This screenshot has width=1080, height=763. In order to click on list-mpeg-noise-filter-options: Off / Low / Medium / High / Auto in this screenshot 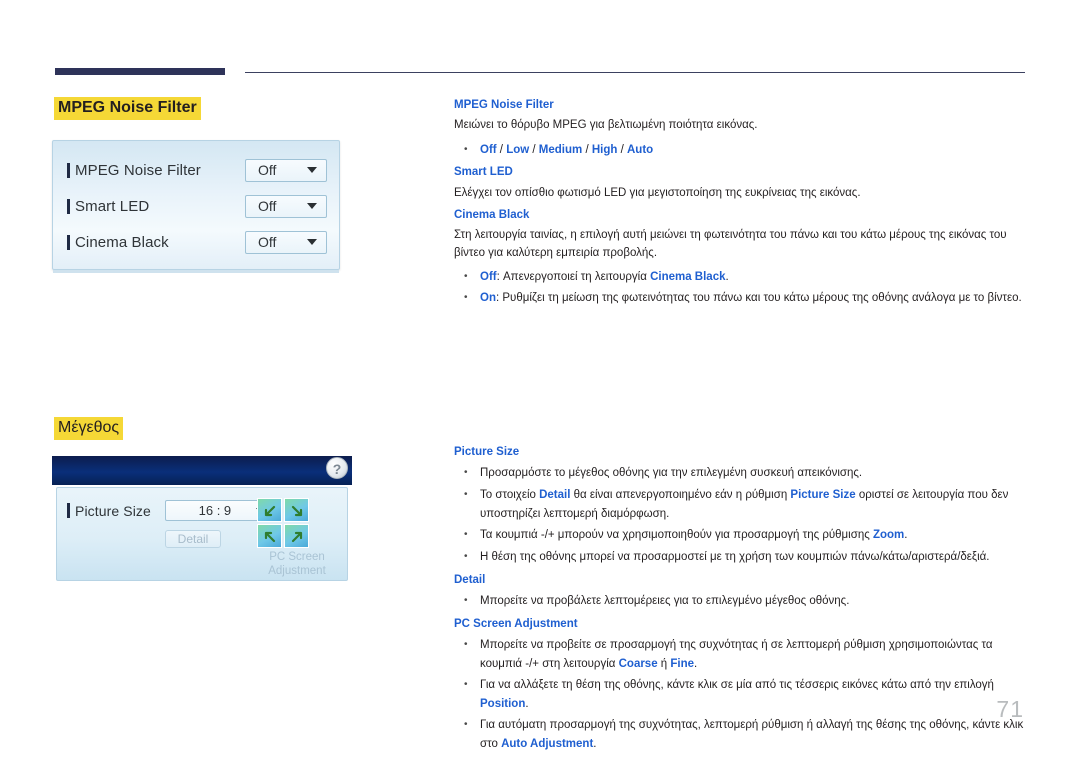, I will do `click(740, 150)`.